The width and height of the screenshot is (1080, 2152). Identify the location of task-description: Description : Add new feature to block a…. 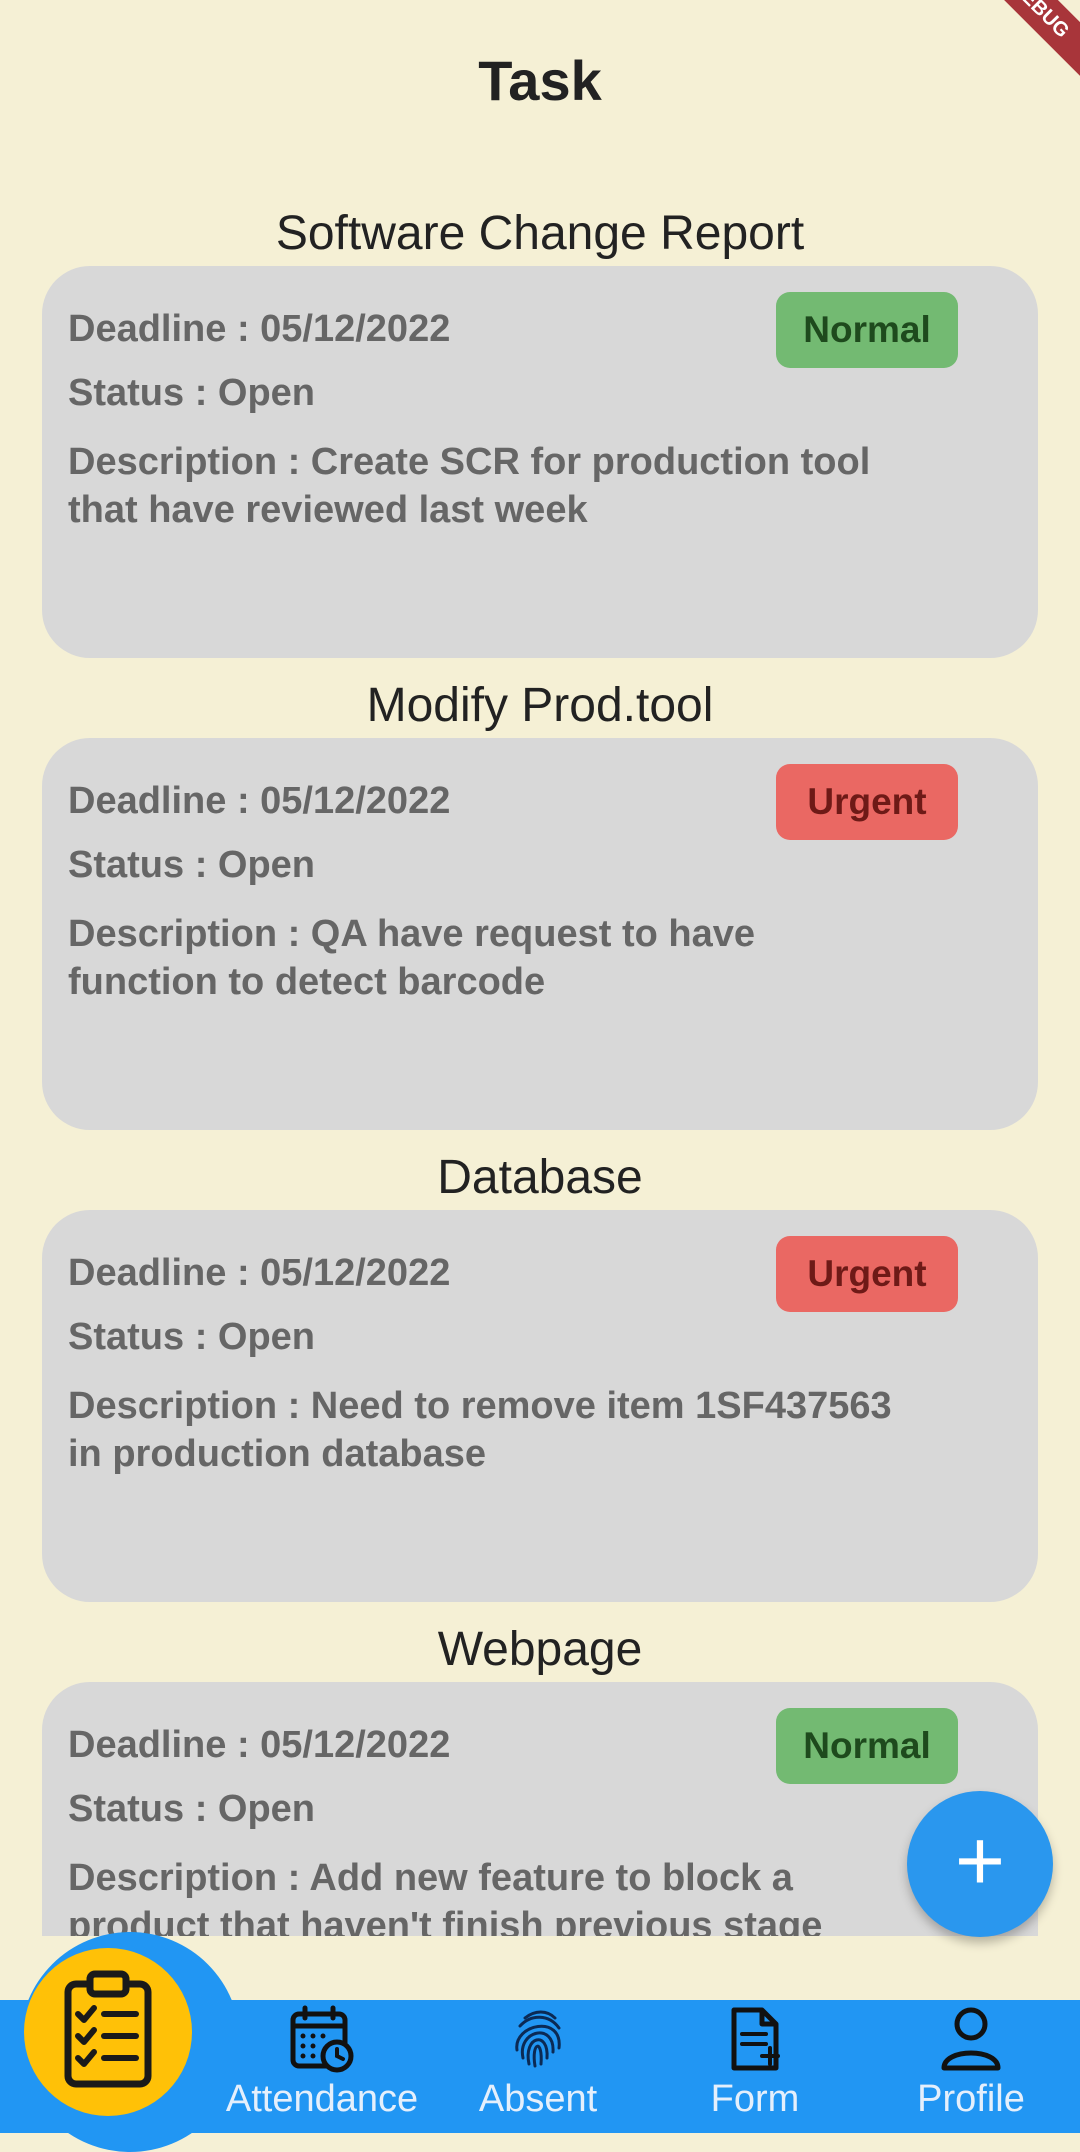
(445, 1896).